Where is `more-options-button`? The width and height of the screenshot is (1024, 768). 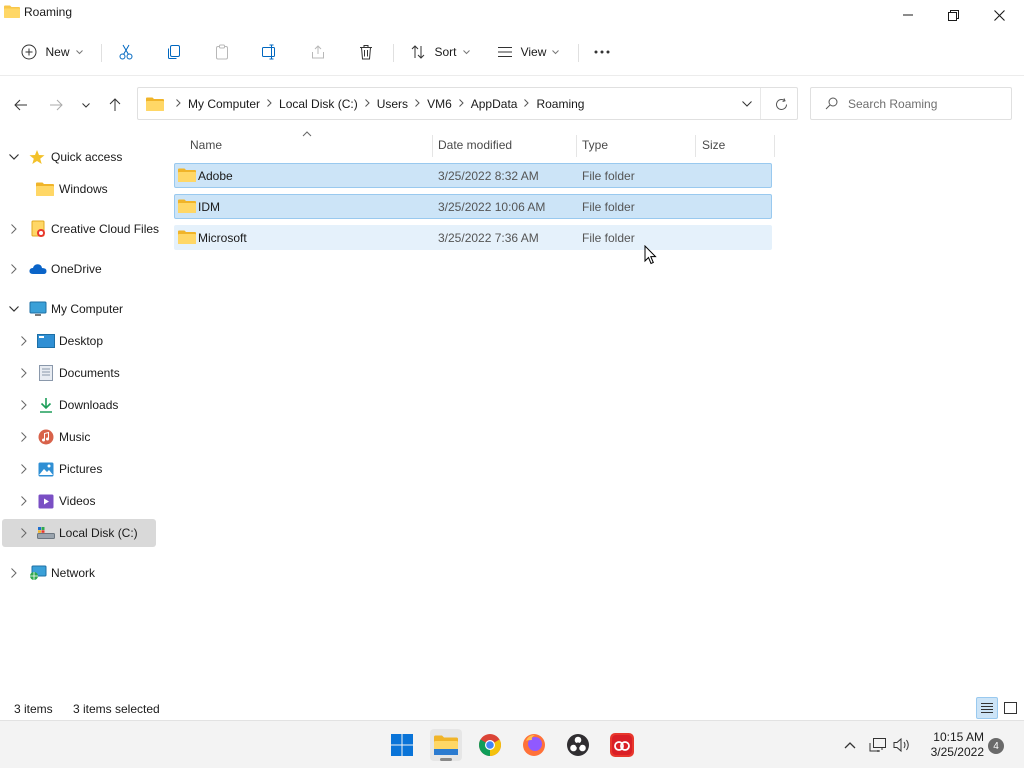
more-options-button is located at coordinates (602, 52).